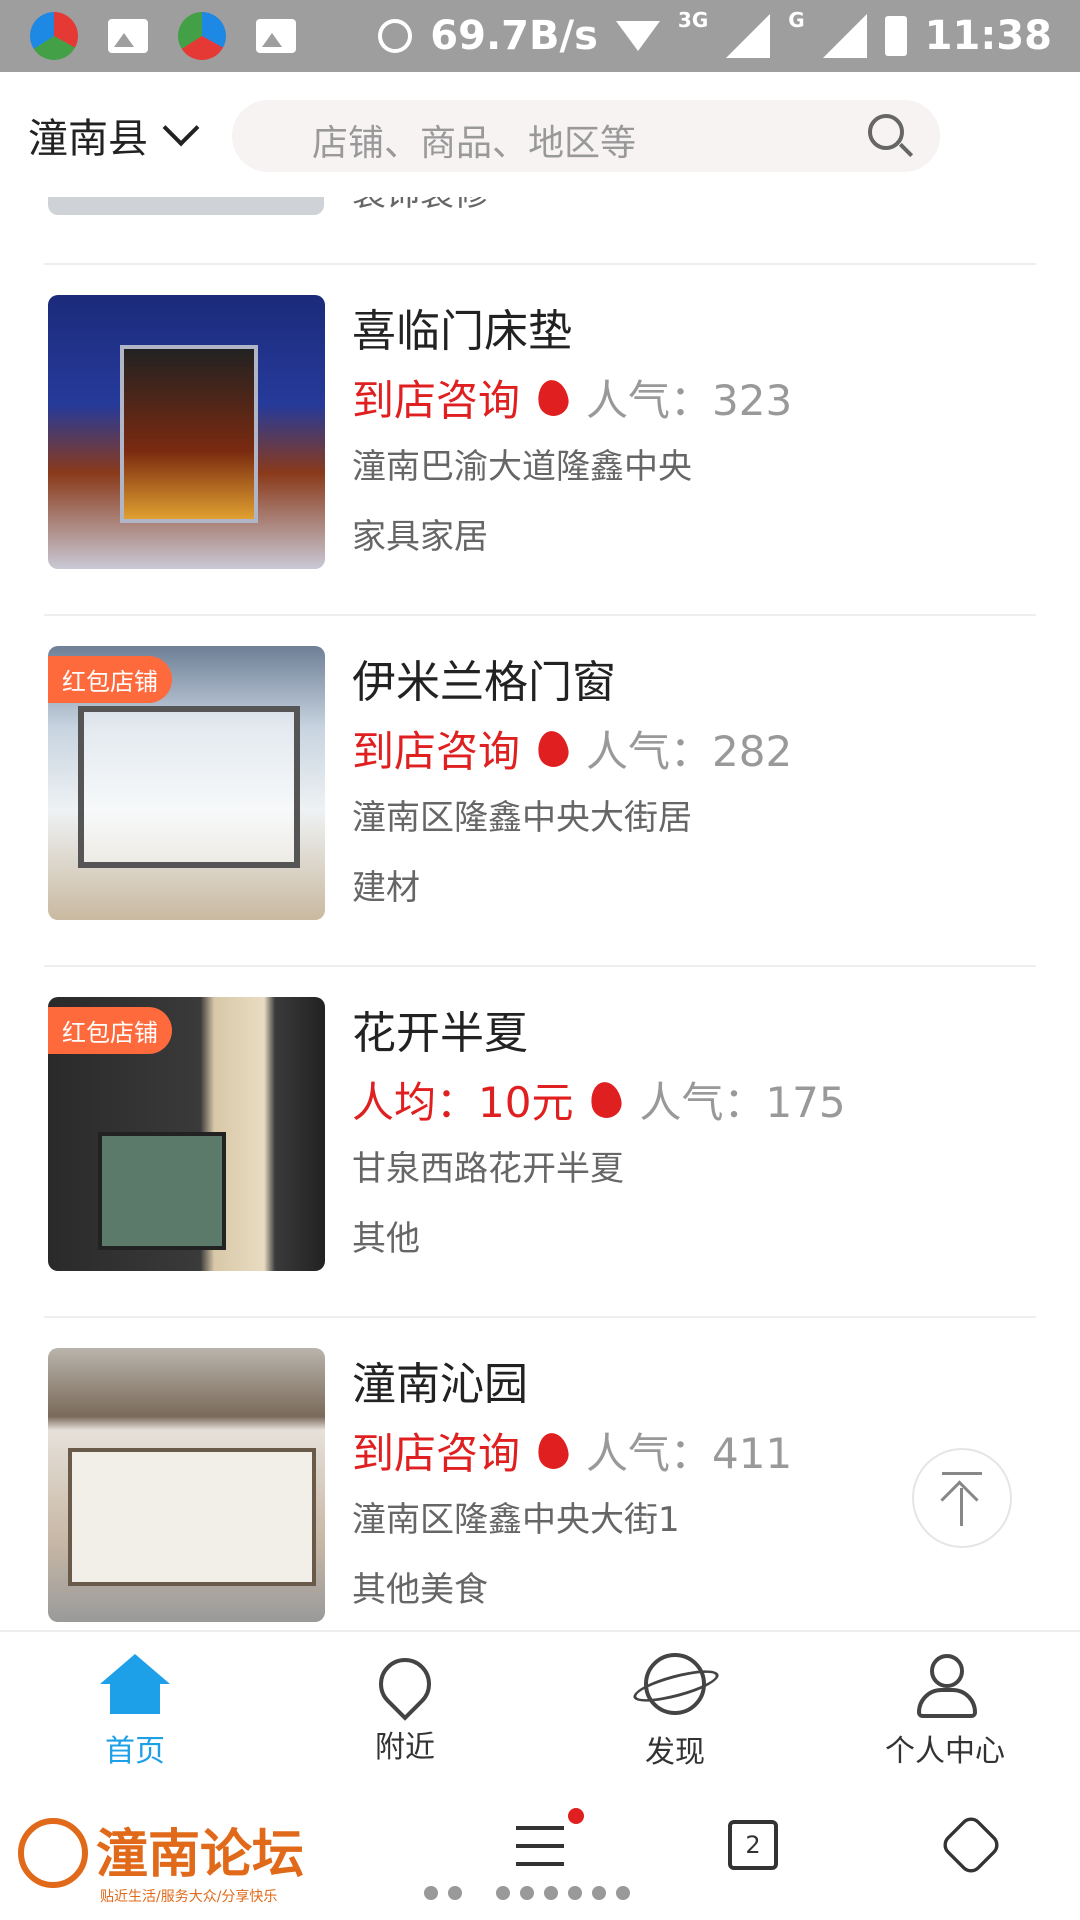 The width and height of the screenshot is (1080, 1920). I want to click on network-type-3g: 3G, so click(693, 20).